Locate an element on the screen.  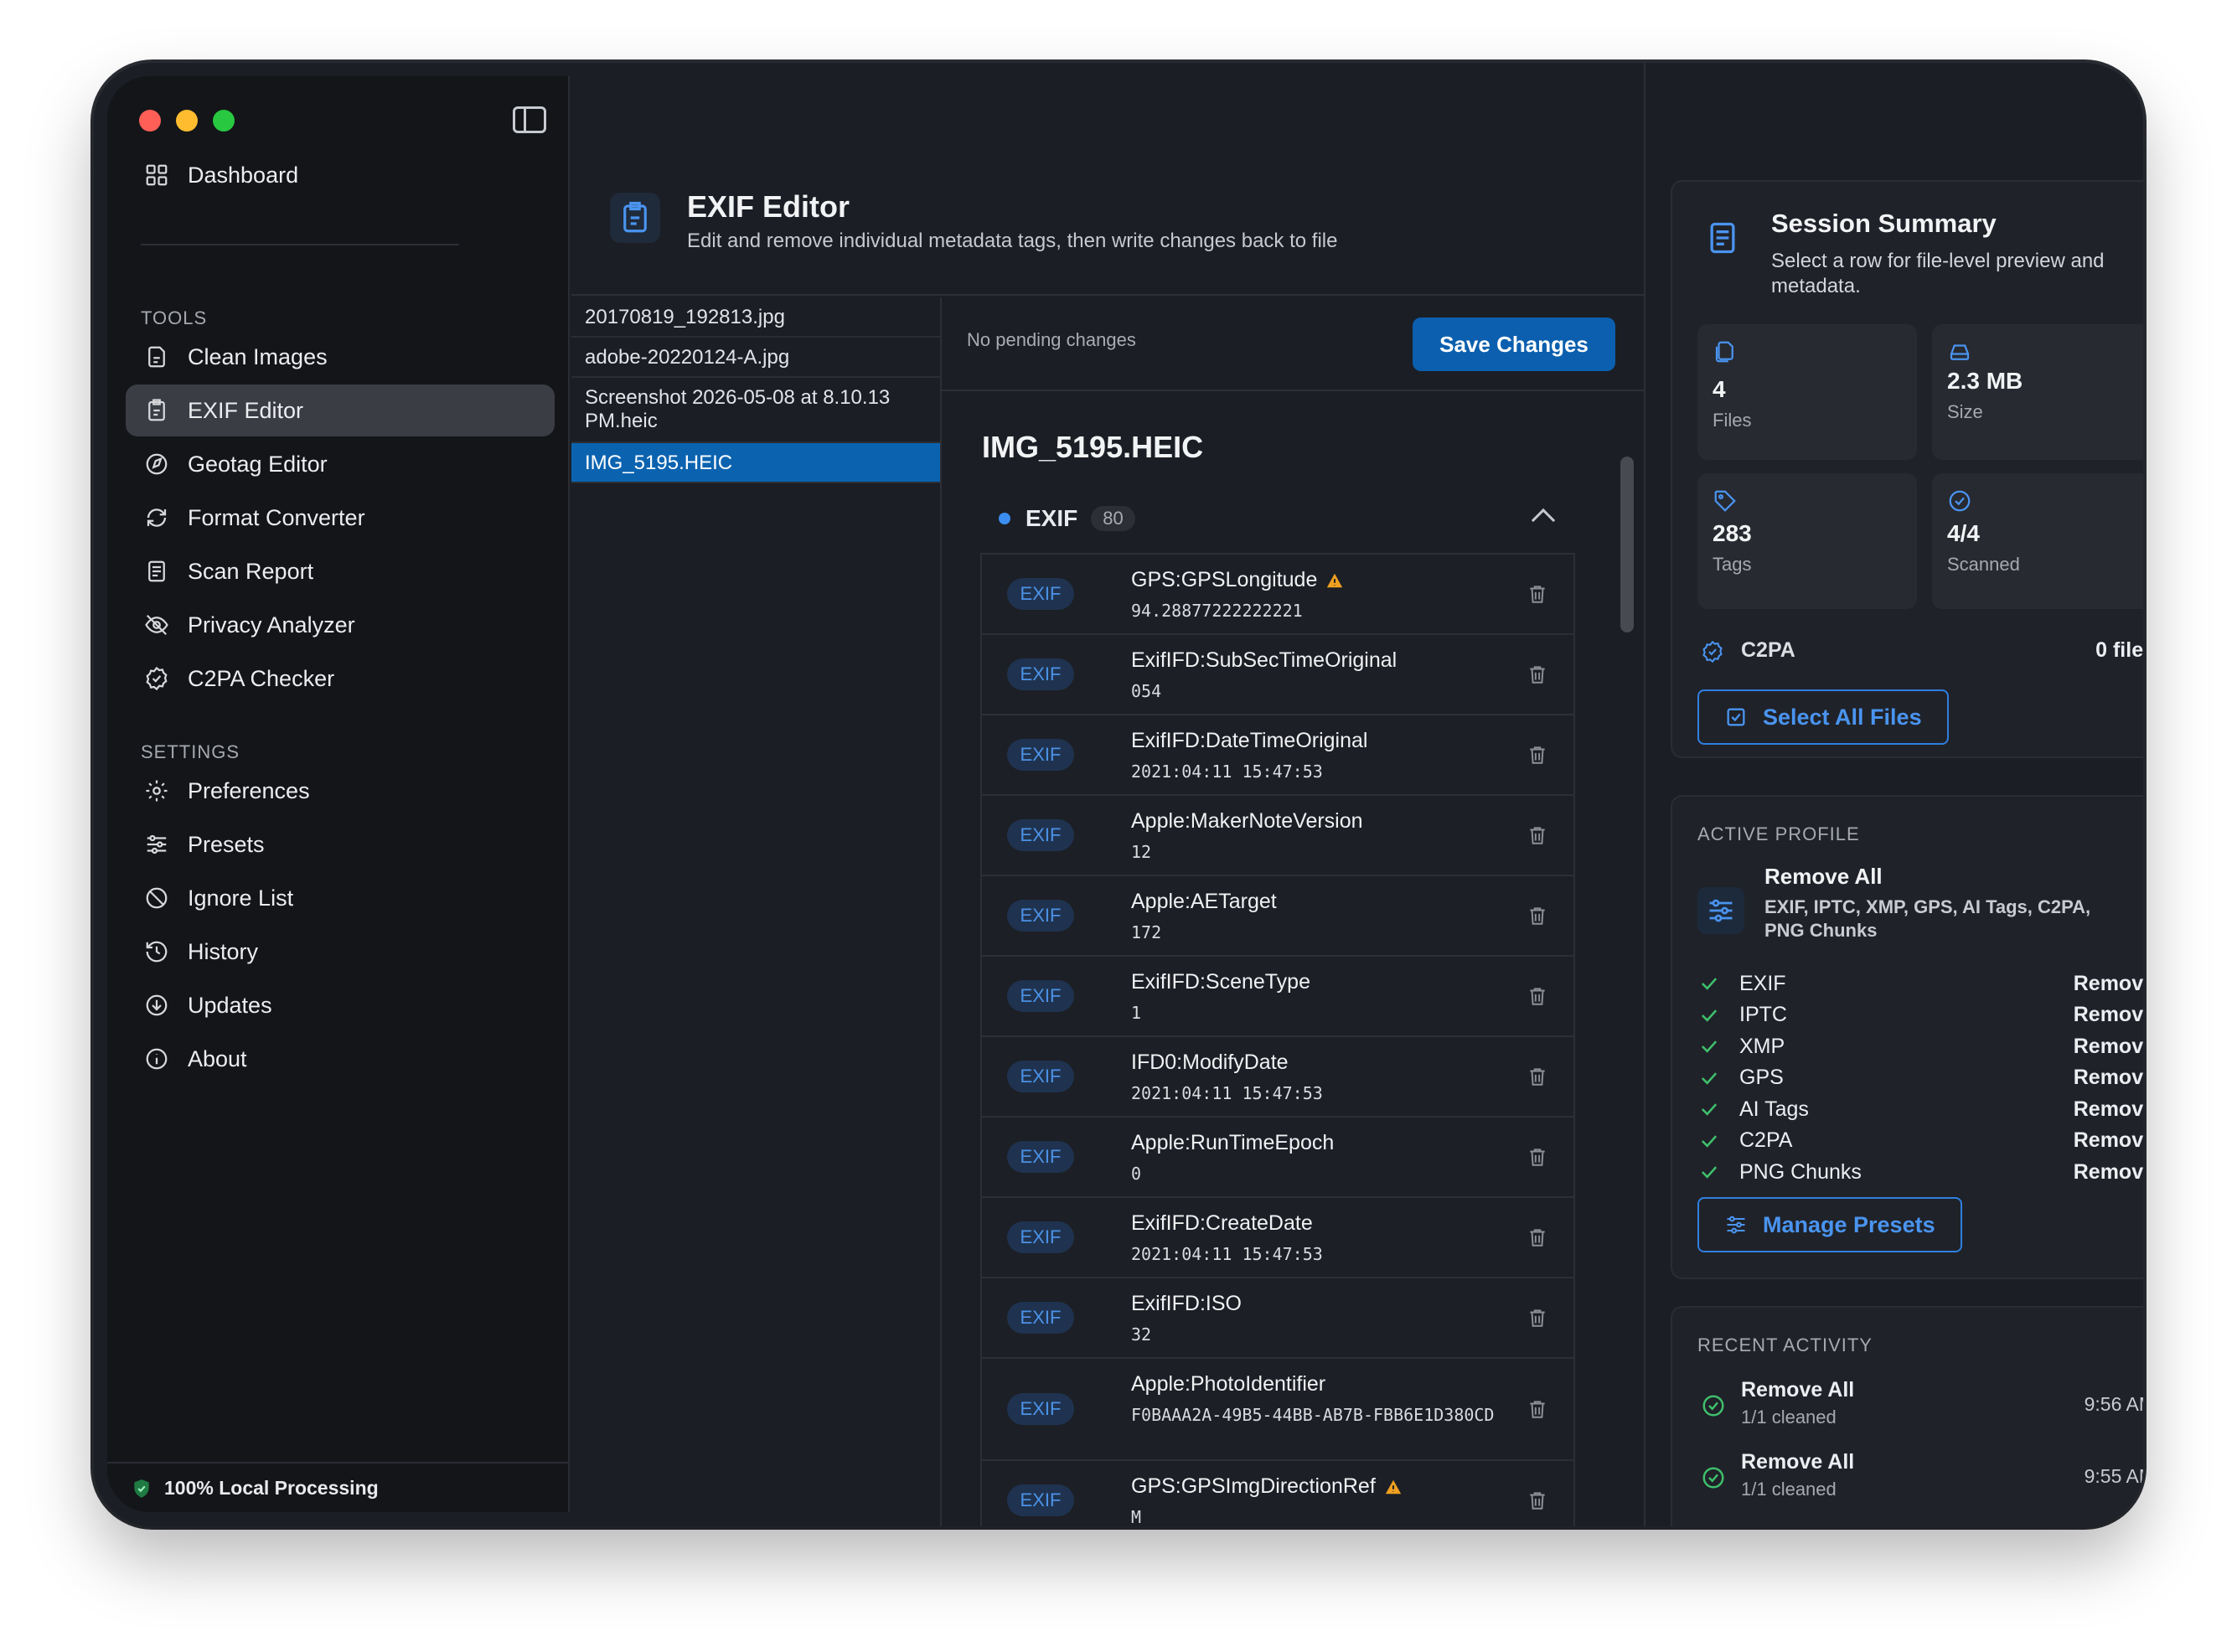
tag-value: 054 is located at coordinates (1146, 691).